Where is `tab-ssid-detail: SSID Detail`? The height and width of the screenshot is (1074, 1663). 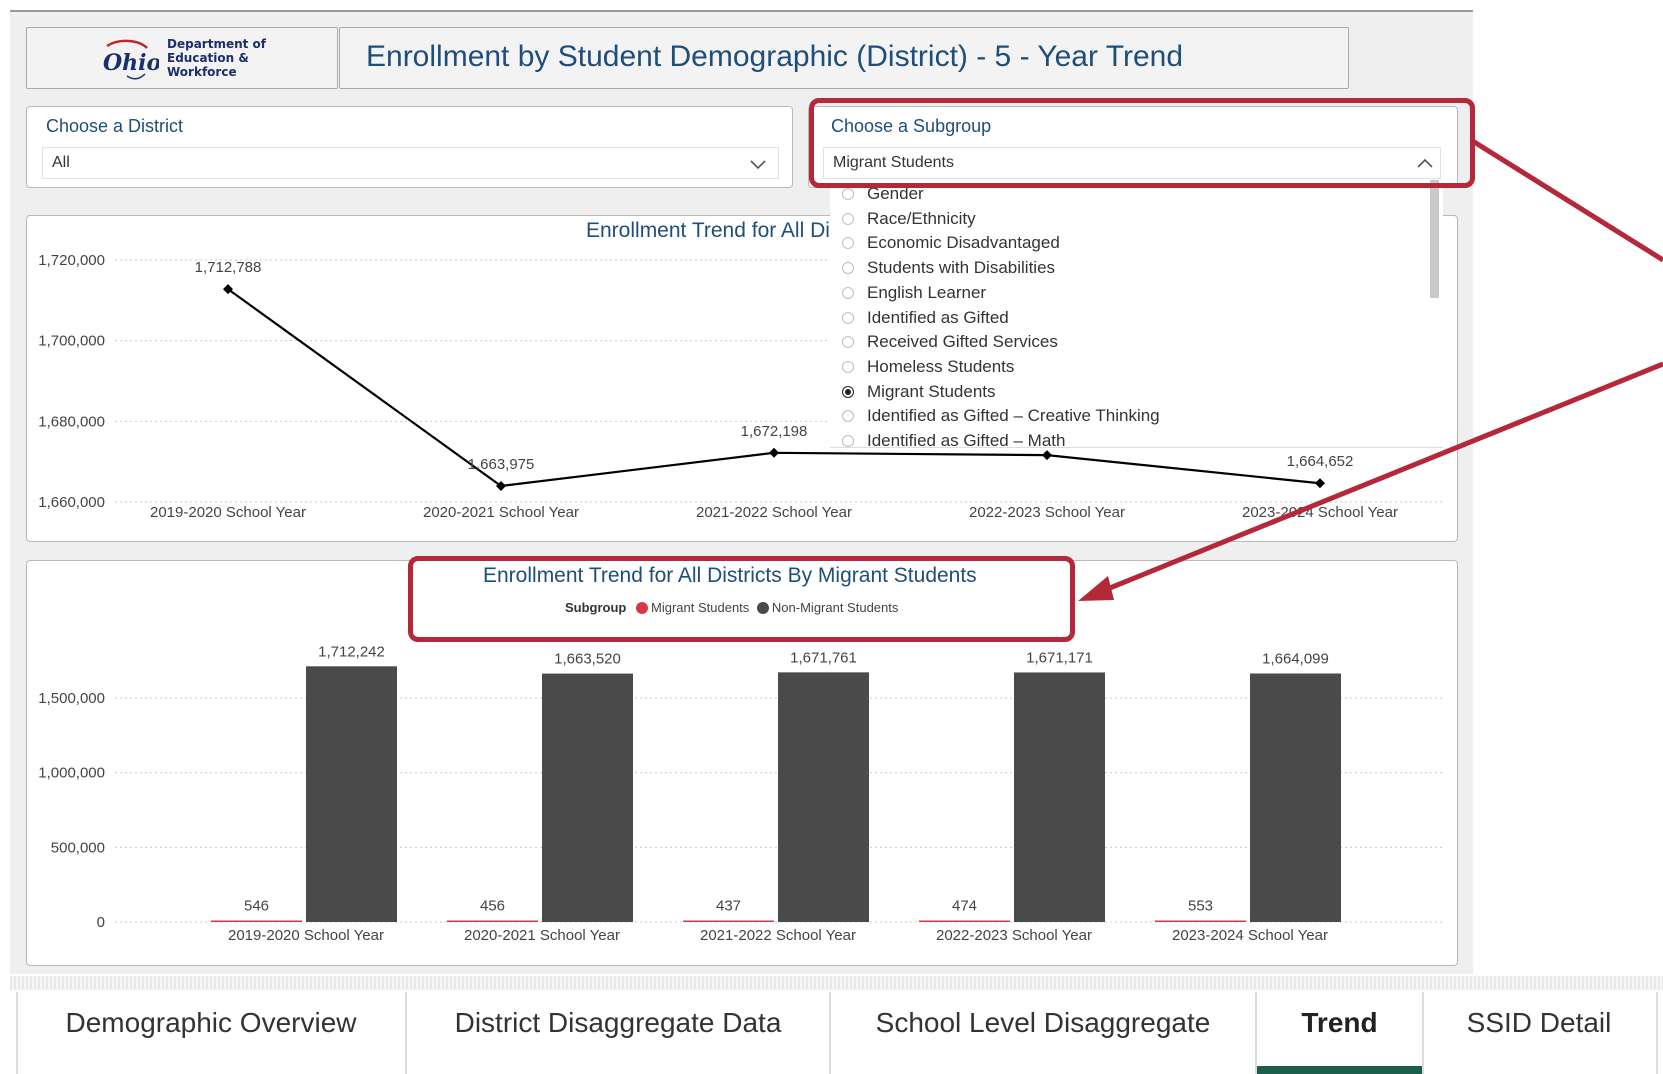 tab-ssid-detail: SSID Detail is located at coordinates (1539, 1032).